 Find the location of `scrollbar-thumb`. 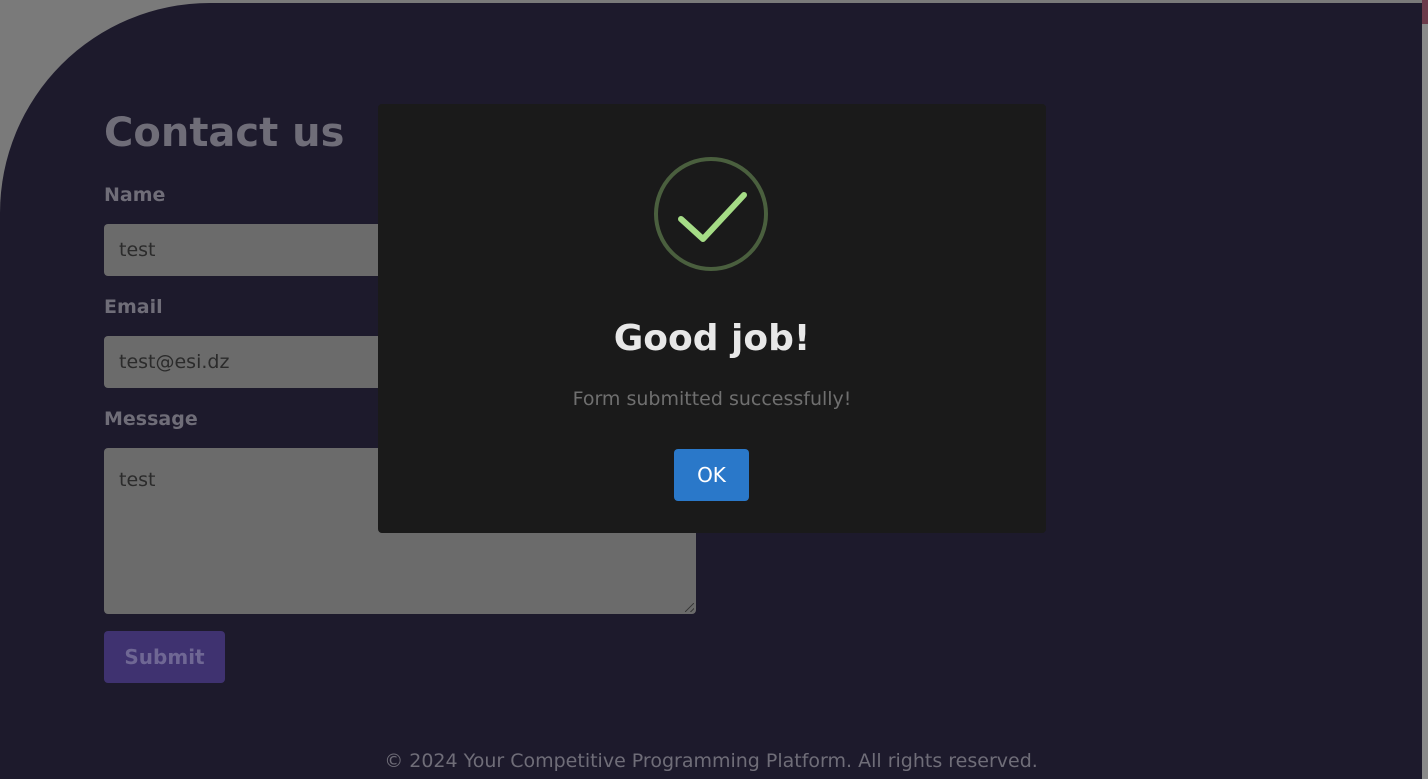

scrollbar-thumb is located at coordinates (1425, 12).